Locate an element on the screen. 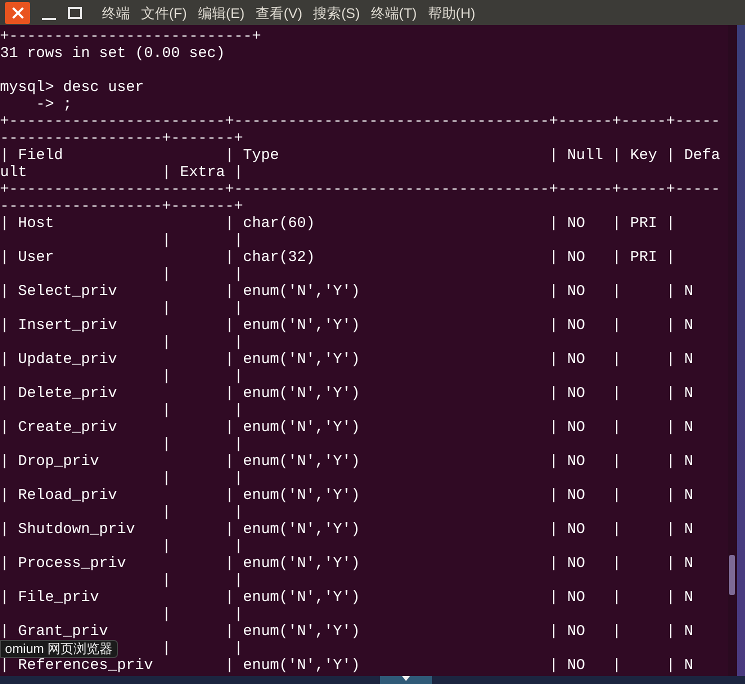  menu-item: 终端 is located at coordinates (116, 13).